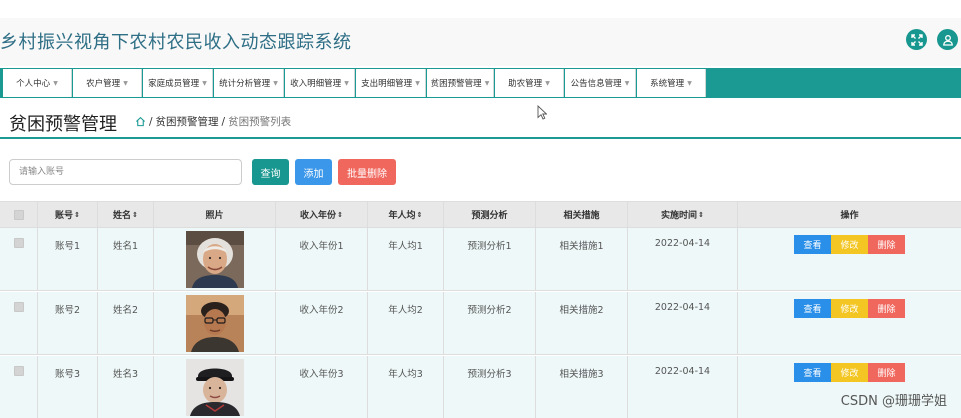 The height and width of the screenshot is (418, 961). I want to click on header-select-all, so click(19, 214).